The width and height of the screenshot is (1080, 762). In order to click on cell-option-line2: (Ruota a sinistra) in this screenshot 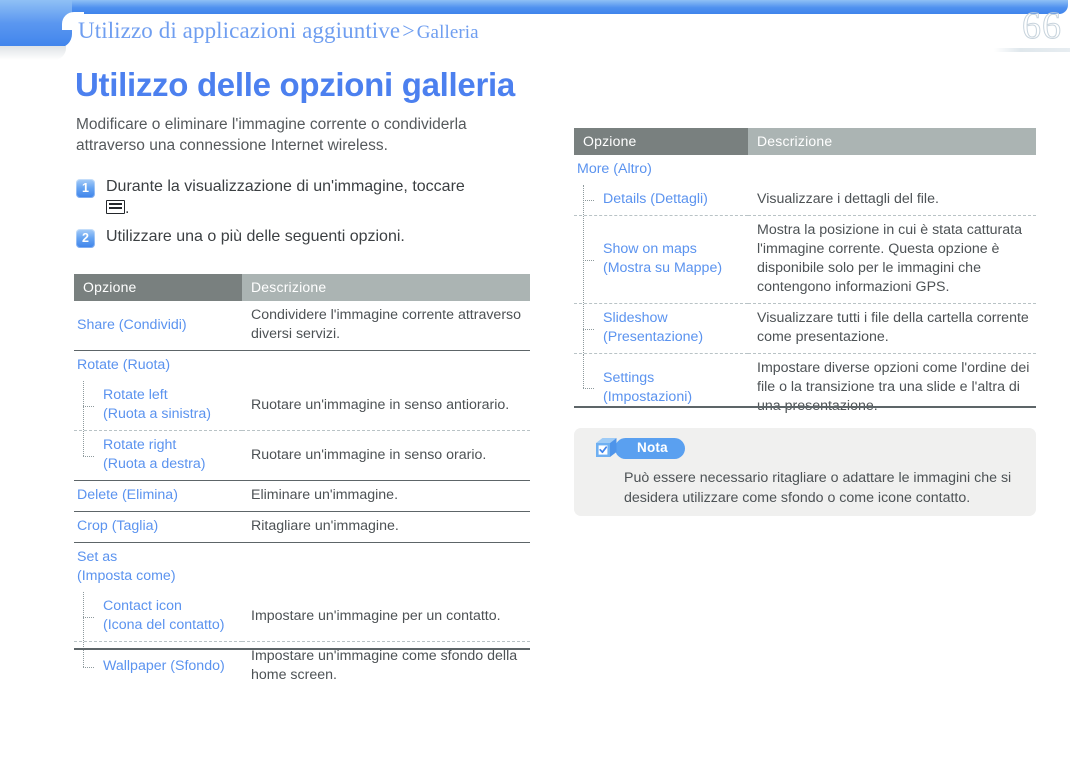, I will do `click(157, 414)`.